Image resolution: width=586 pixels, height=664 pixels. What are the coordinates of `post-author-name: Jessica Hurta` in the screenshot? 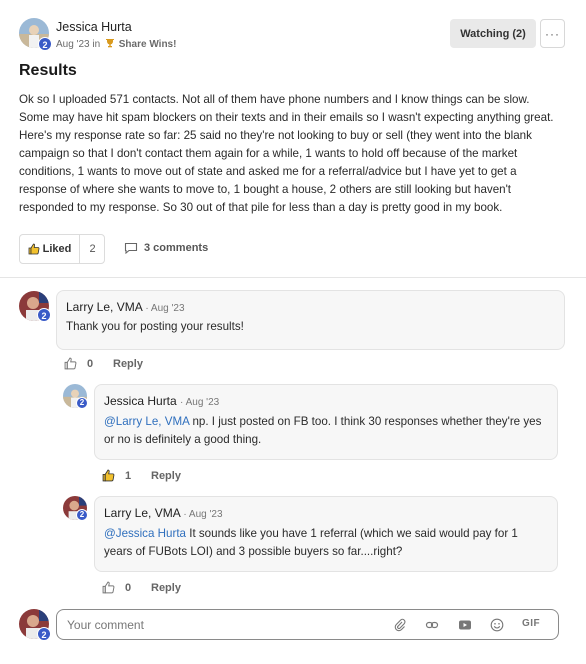 It's located at (94, 27).